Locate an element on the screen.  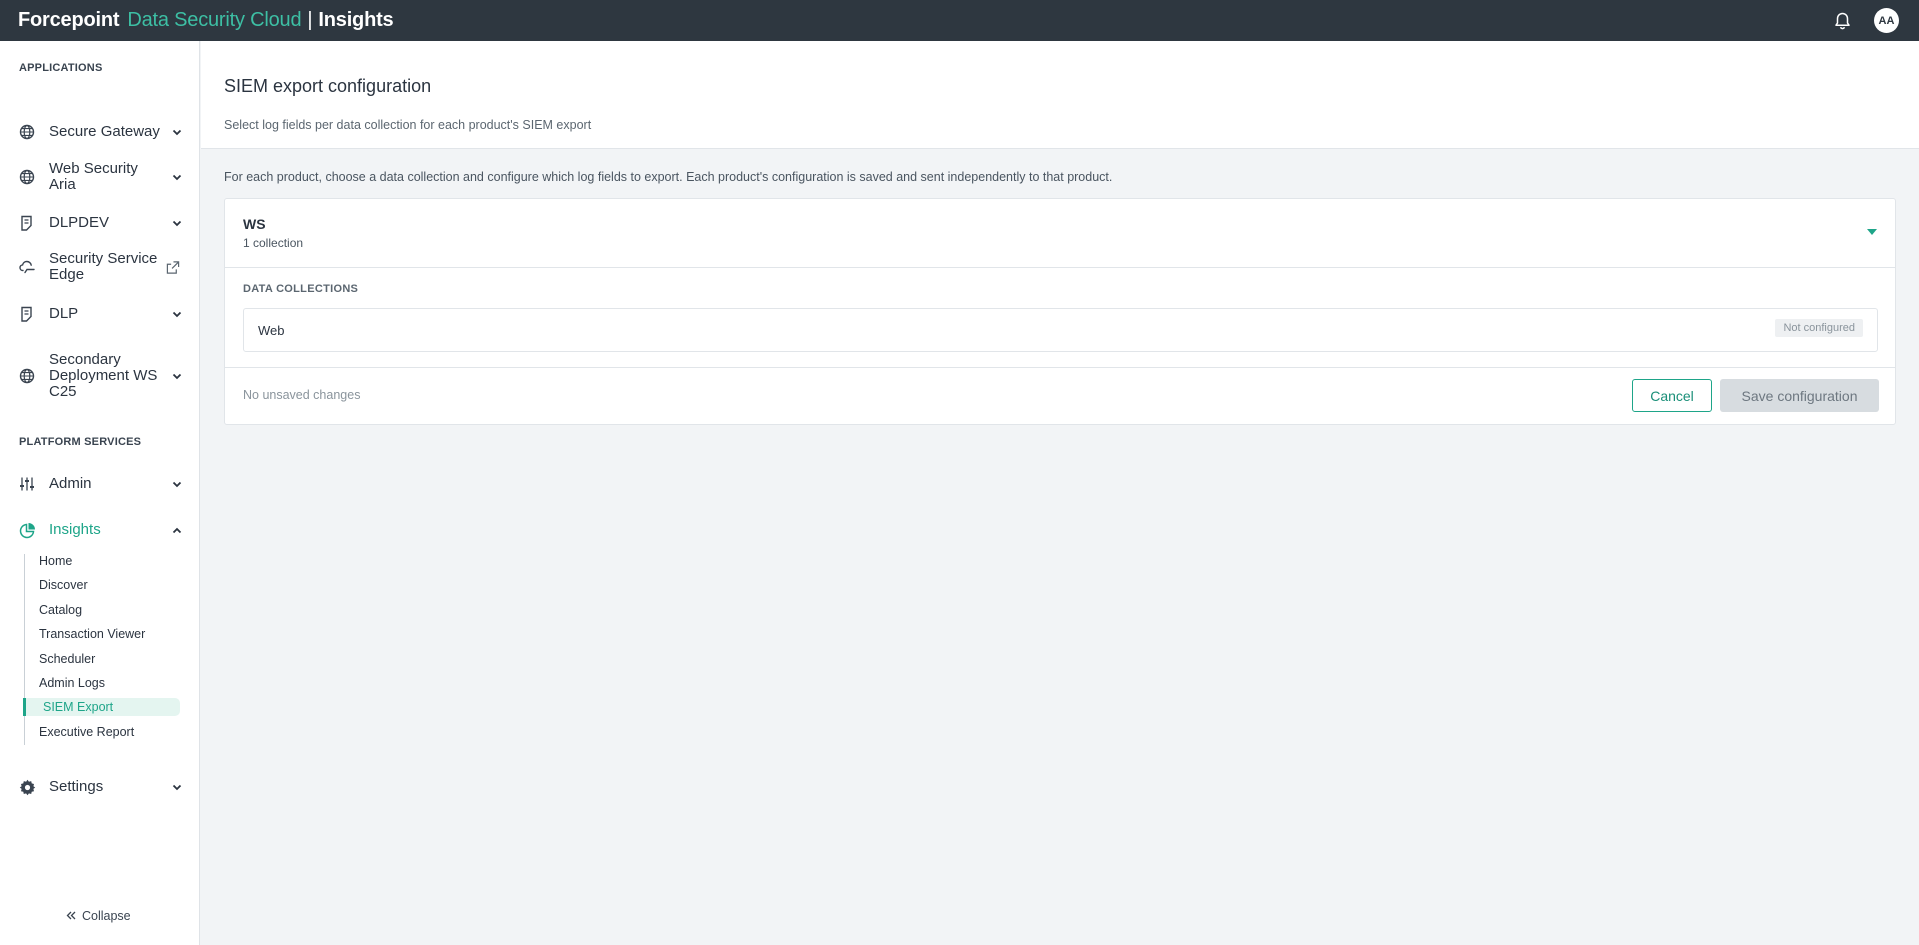
cloud-icon is located at coordinates (27, 267).